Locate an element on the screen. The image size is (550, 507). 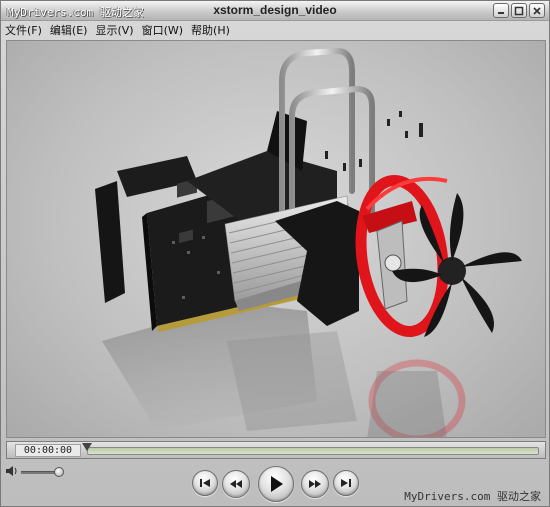
volume-knob is located at coordinates (59, 472).